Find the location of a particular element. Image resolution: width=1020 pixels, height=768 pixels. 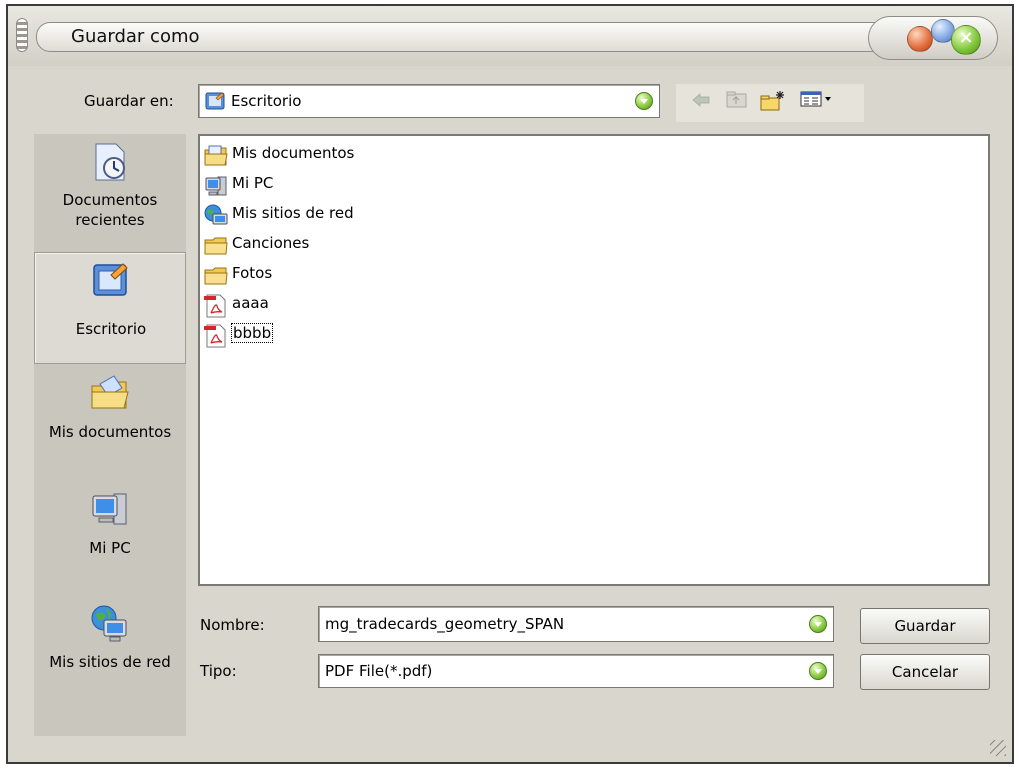

file-name: aaaa is located at coordinates (250, 303).